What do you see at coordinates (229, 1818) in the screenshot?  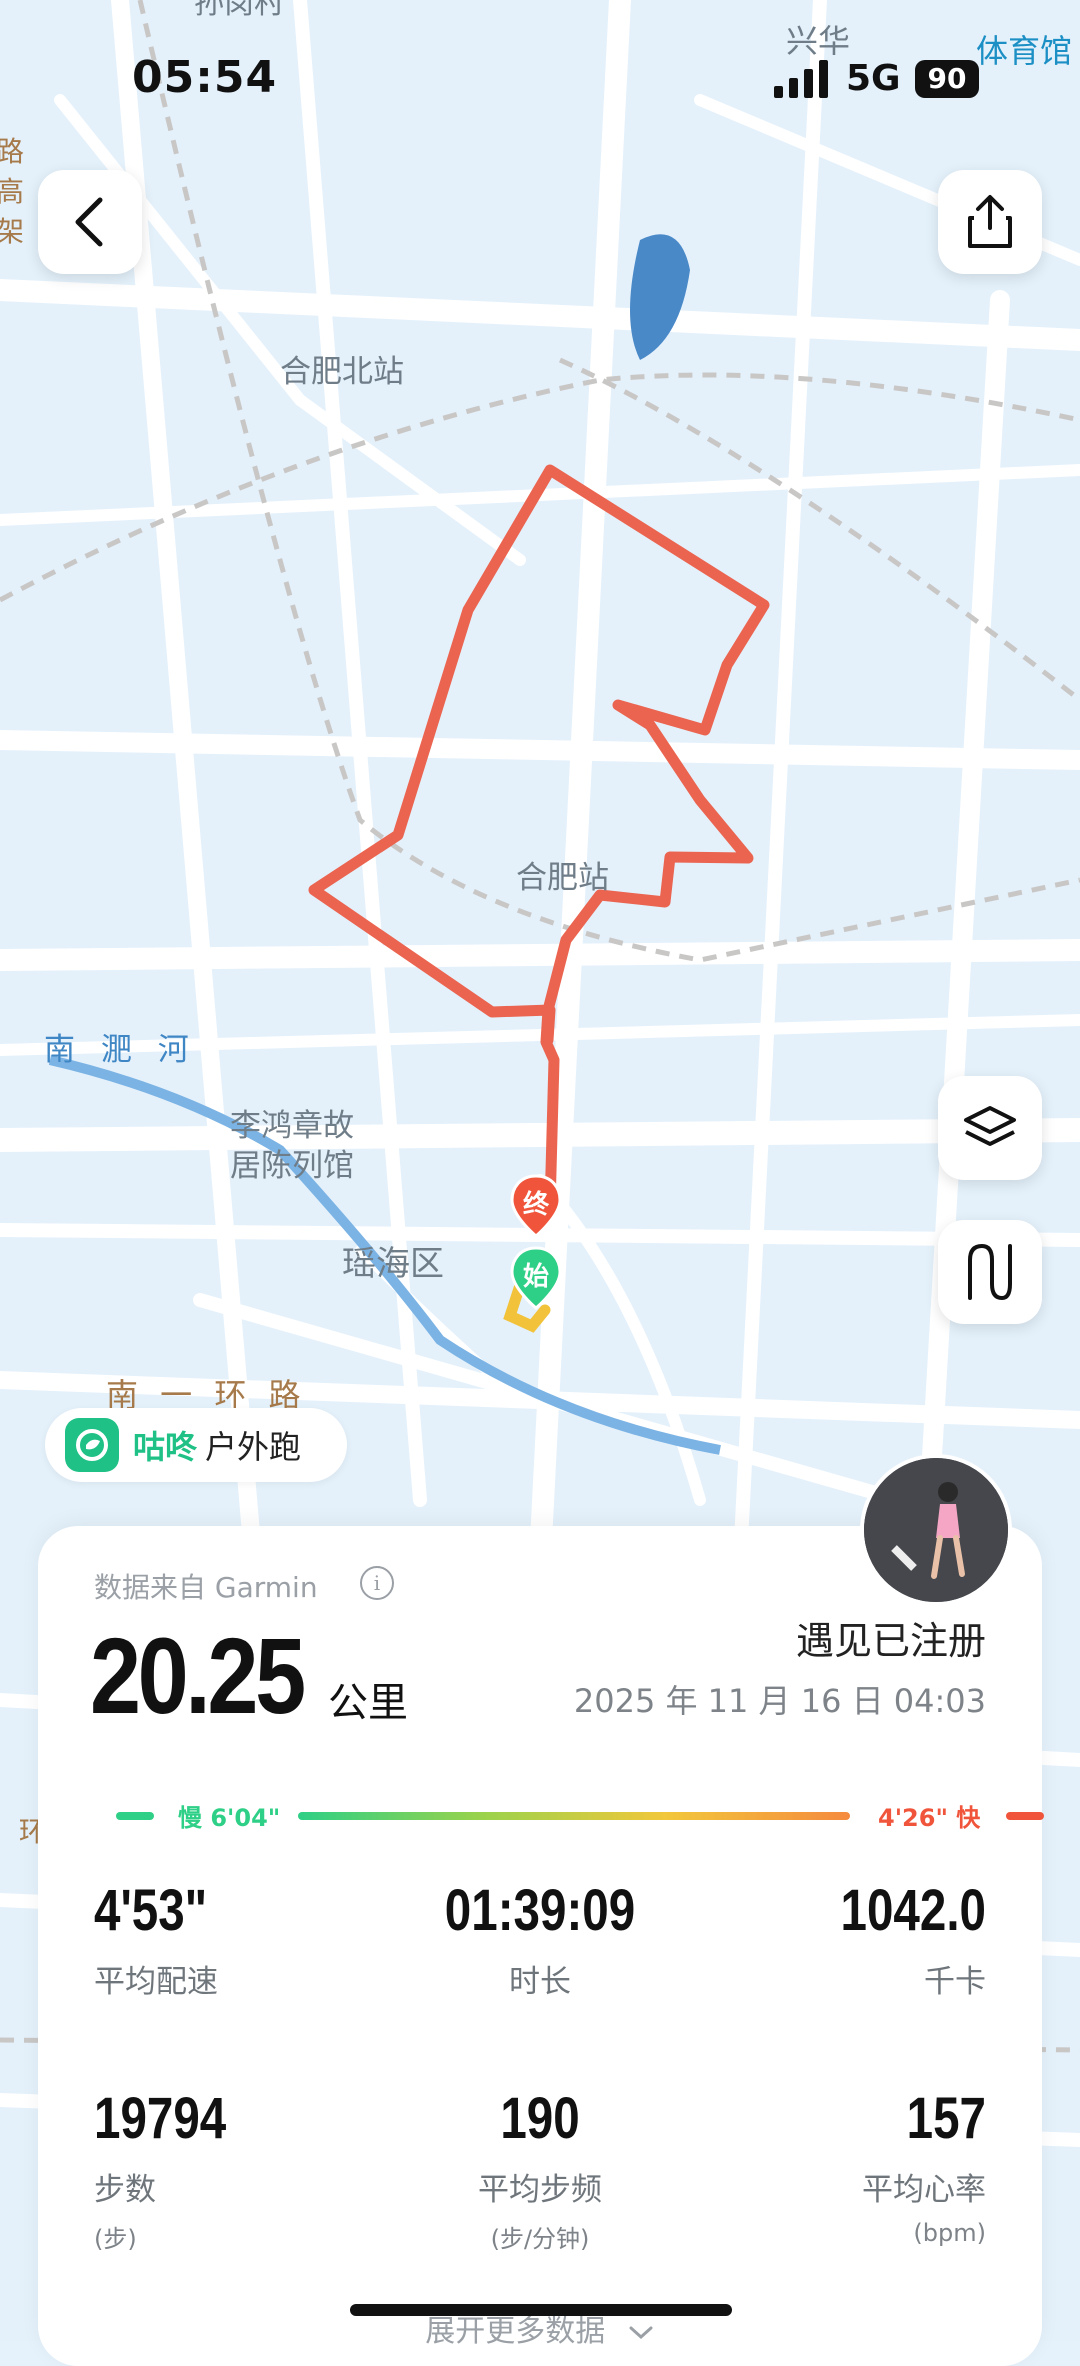 I see `pace-slow-label: 慢 6'04"` at bounding box center [229, 1818].